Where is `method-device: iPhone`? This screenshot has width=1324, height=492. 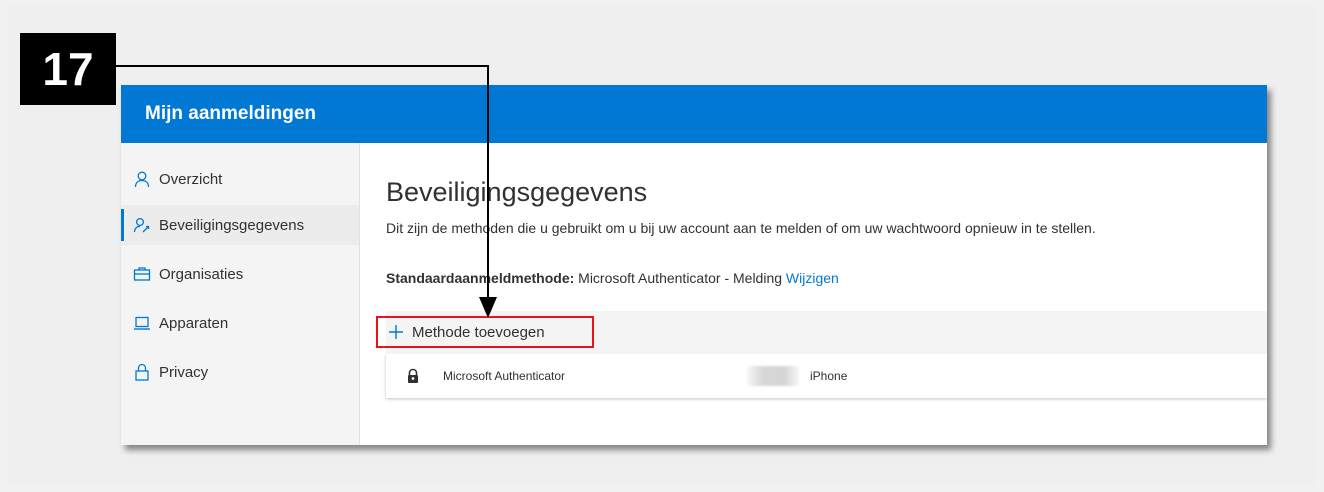
method-device: iPhone is located at coordinates (829, 376).